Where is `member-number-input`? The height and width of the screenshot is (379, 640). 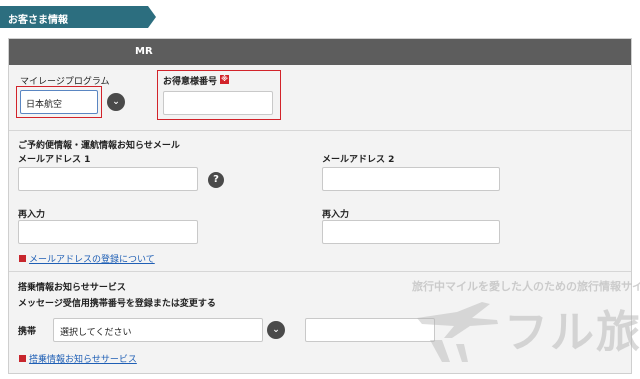
member-number-input is located at coordinates (218, 103).